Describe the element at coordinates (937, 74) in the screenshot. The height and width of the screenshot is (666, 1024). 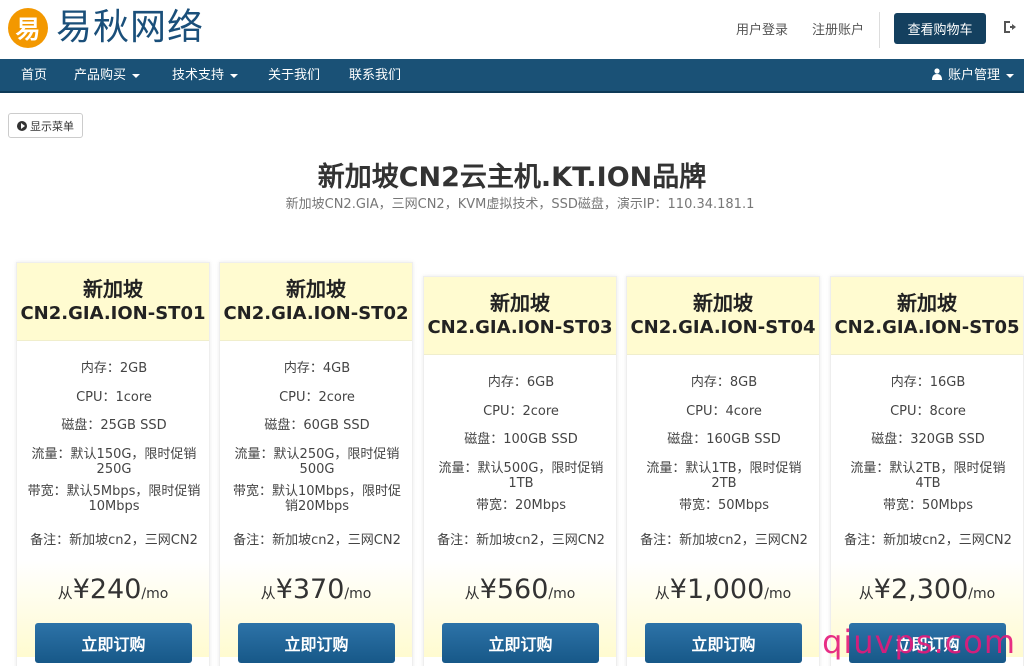
I see `user-icon` at that location.